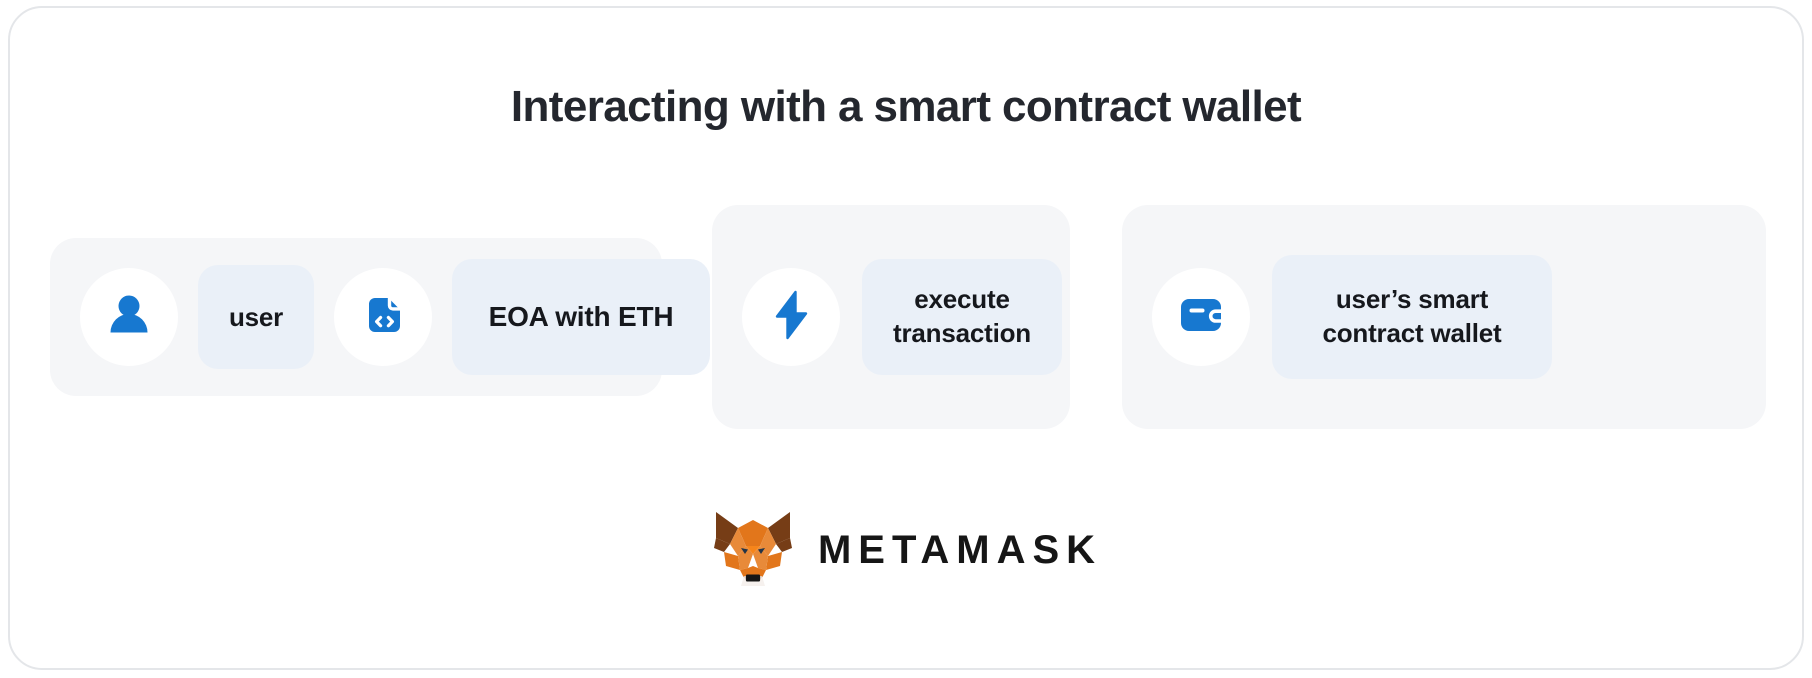 The width and height of the screenshot is (1812, 678). I want to click on label-line-2: contract wallet, so click(1412, 333).